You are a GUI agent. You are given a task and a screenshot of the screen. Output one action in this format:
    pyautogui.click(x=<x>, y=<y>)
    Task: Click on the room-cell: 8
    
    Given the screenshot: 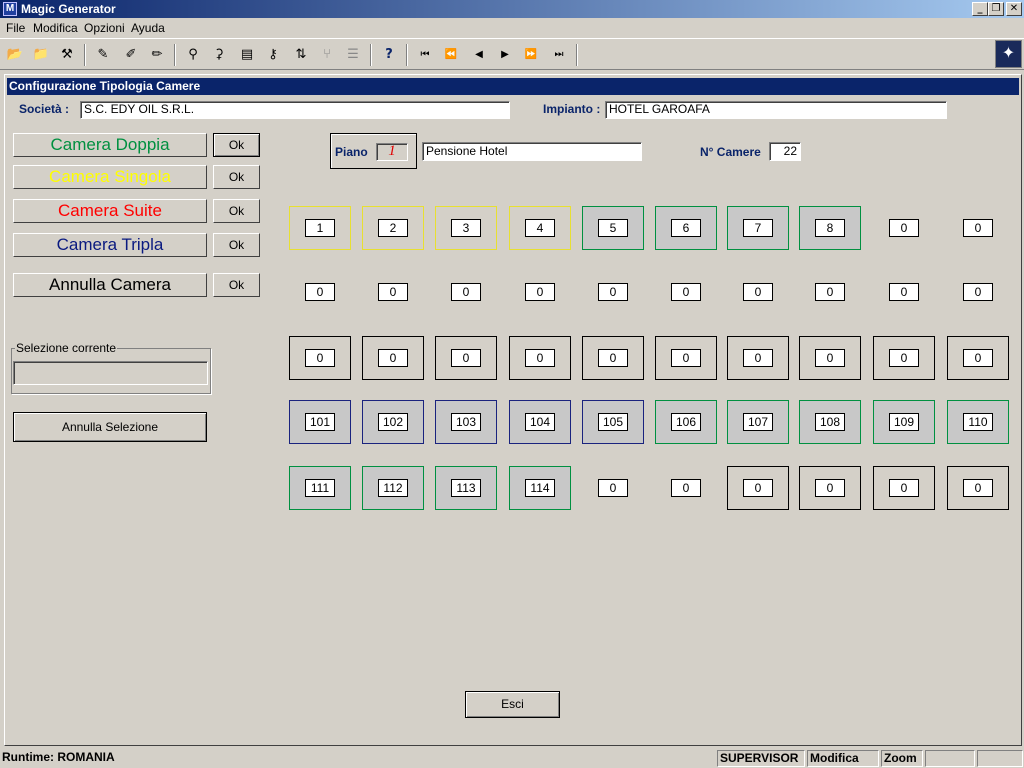 What is the action you would take?
    pyautogui.click(x=830, y=228)
    